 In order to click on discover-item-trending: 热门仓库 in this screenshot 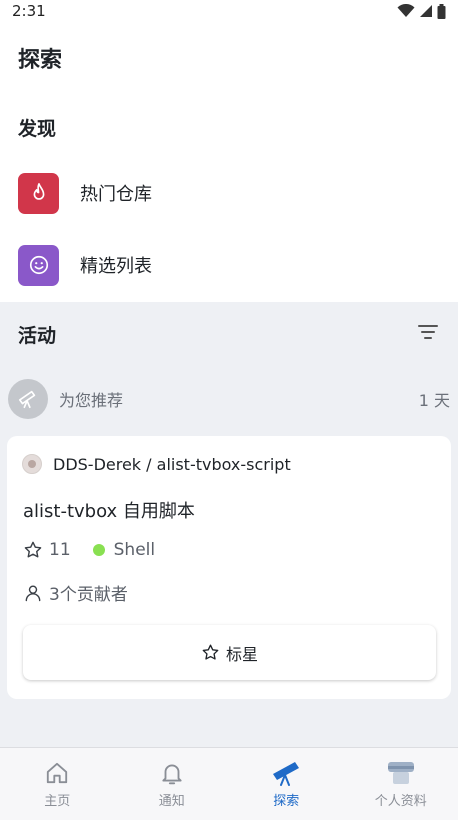, I will do `click(238, 193)`.